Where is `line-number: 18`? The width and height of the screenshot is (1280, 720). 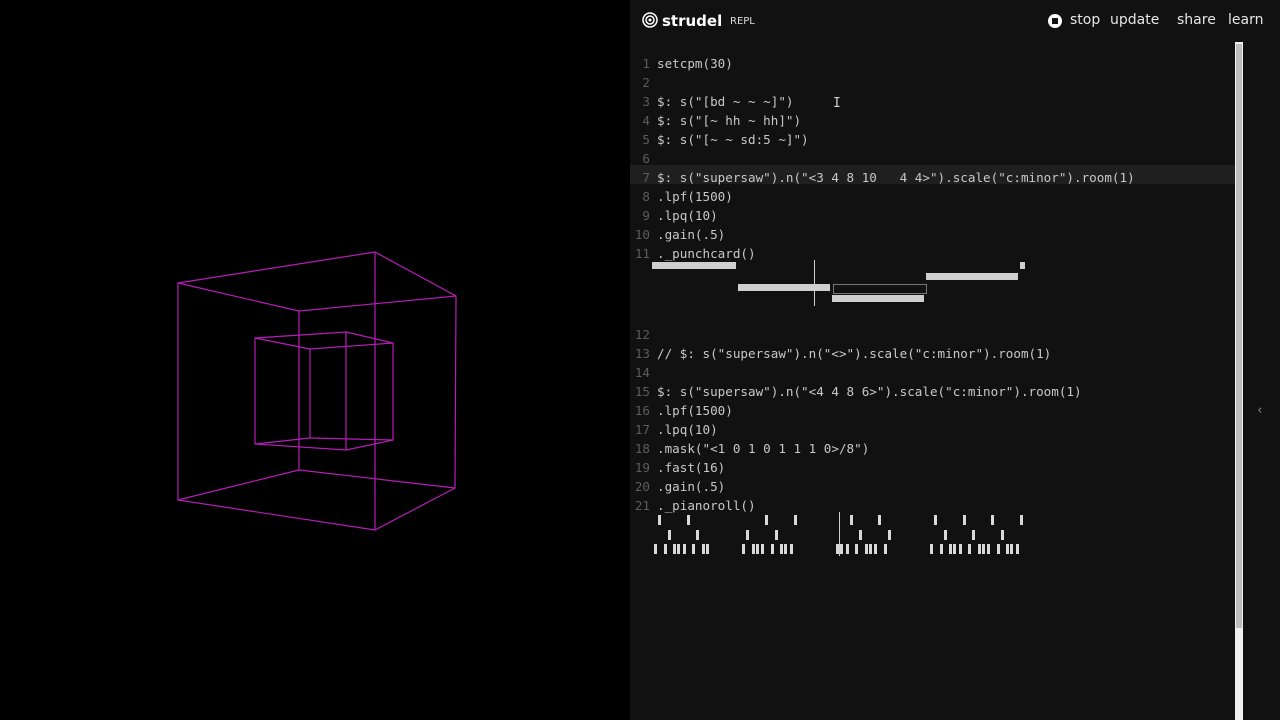
line-number: 18 is located at coordinates (642, 448).